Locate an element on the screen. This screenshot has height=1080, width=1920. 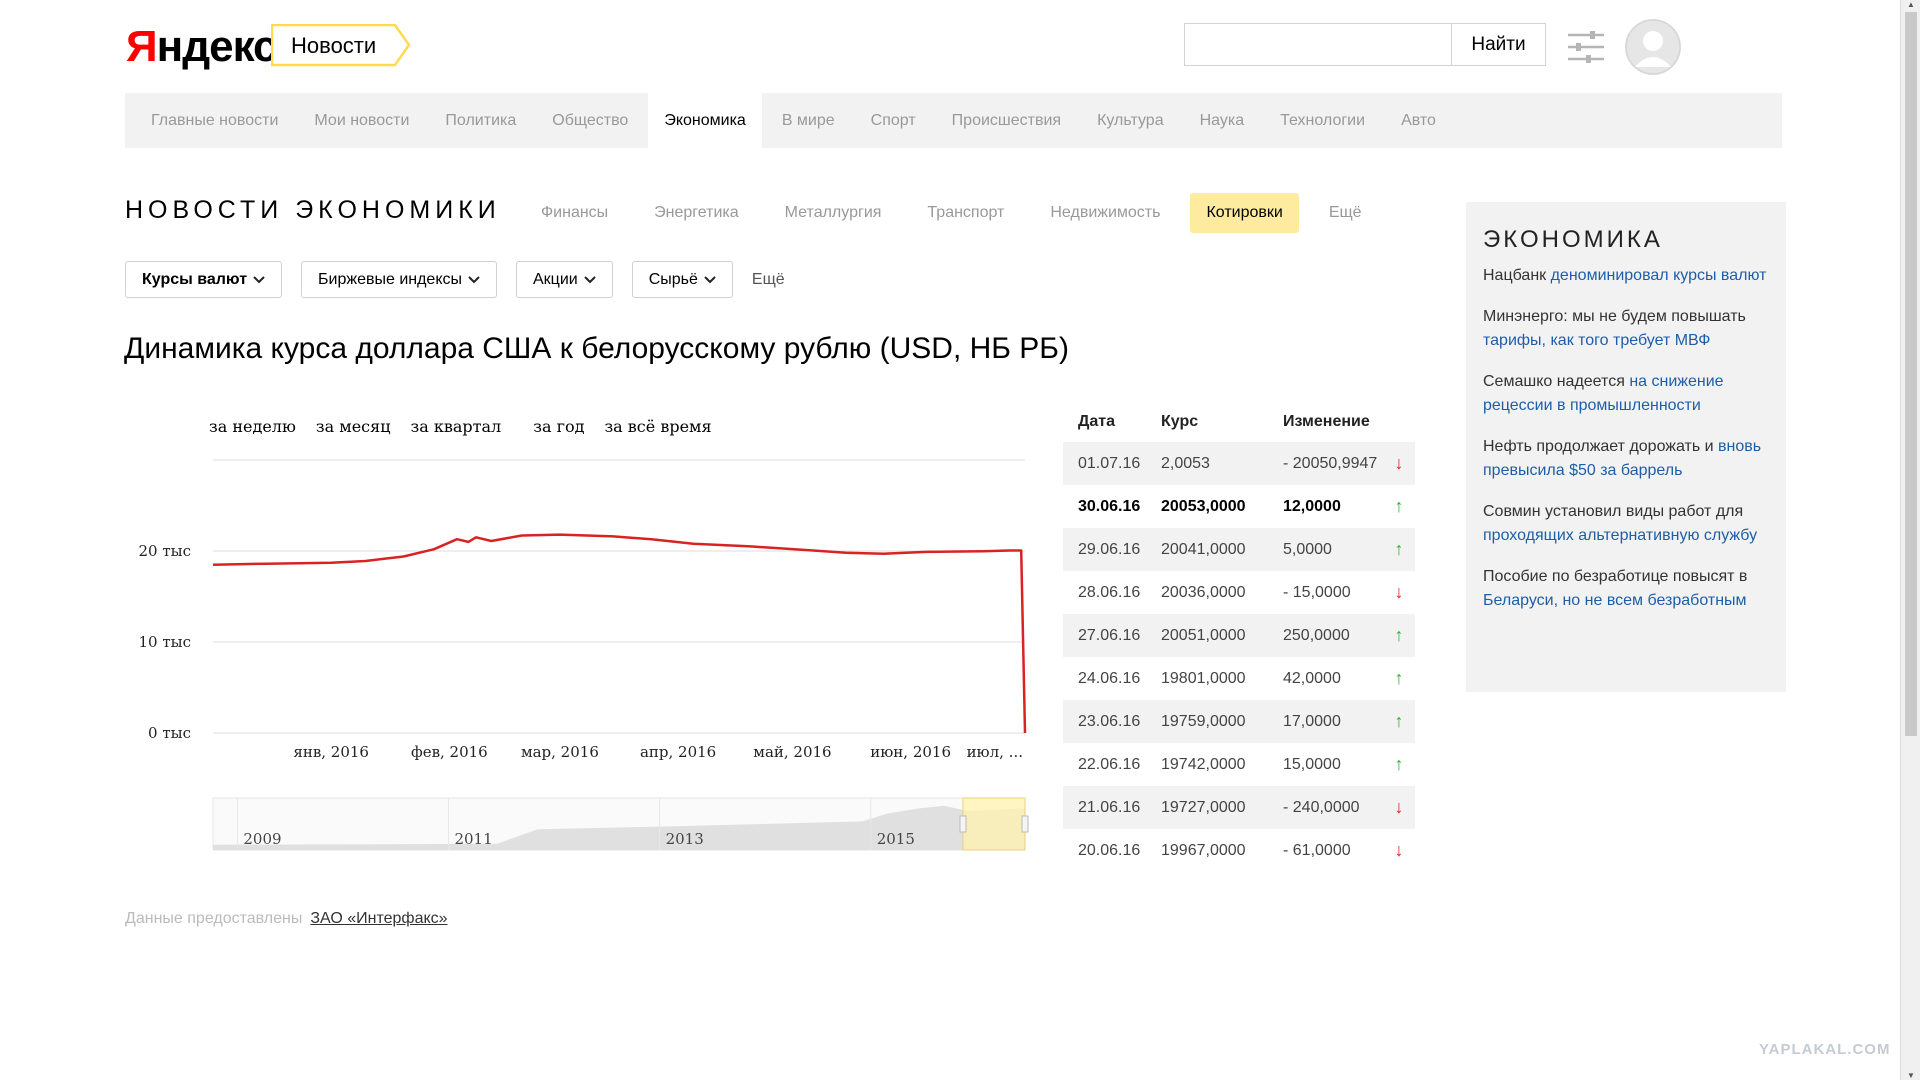
x-tick-label: июн, 2016 is located at coordinates (910, 752).